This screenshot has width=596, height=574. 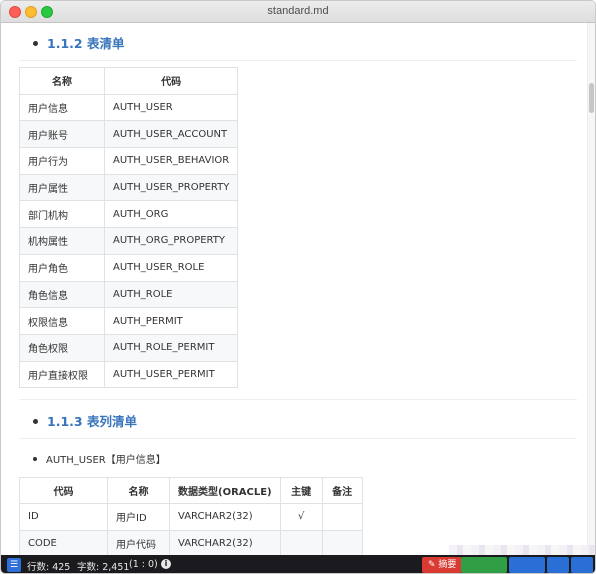 I want to click on section-heading-column-list: 1.1.3 表列清单, so click(x=85, y=420).